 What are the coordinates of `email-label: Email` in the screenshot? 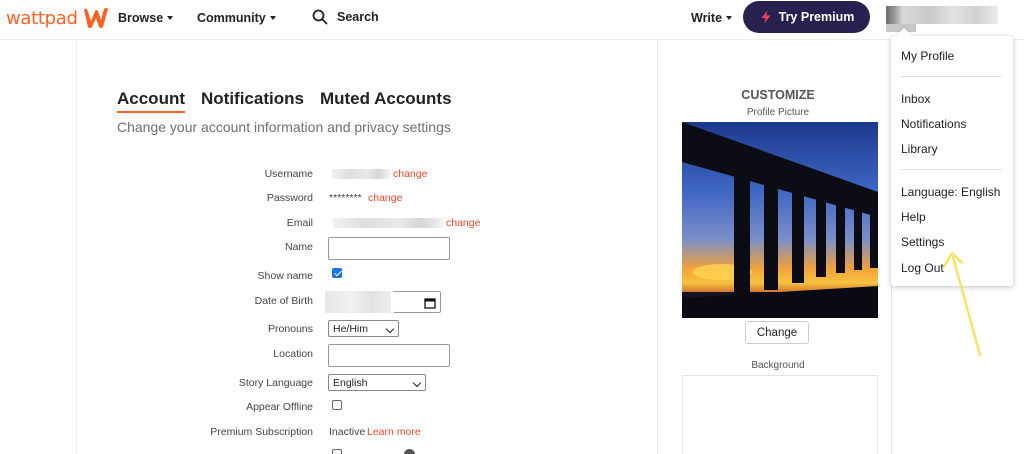 It's located at (299, 223).